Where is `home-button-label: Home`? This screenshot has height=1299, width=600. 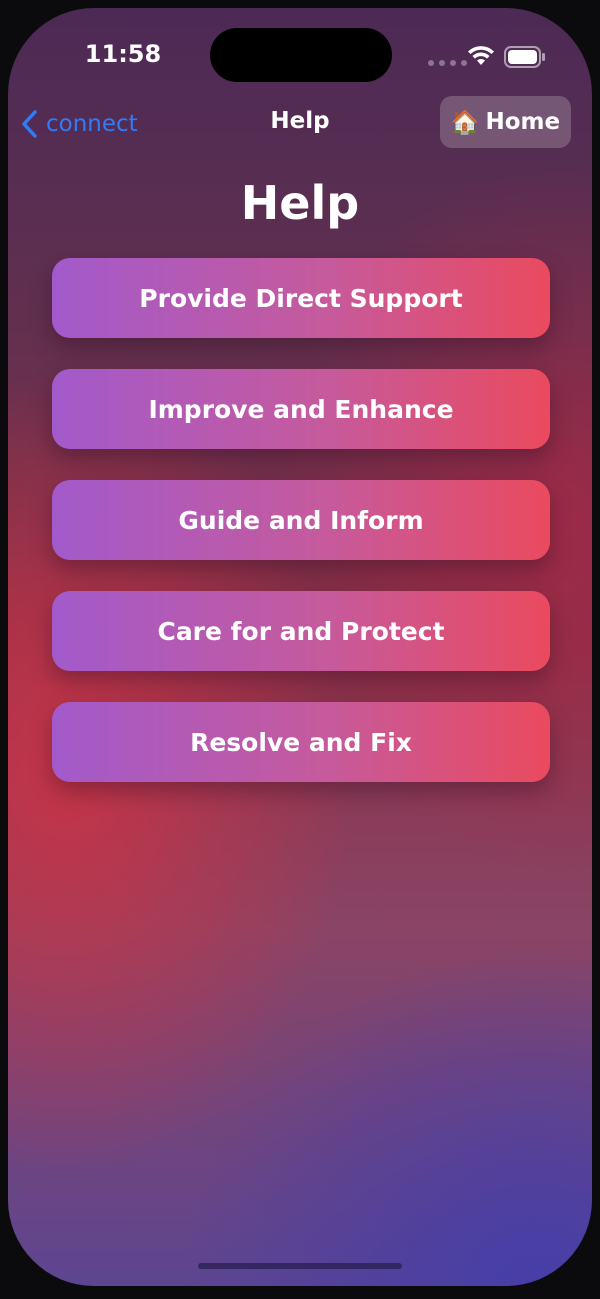 home-button-label: Home is located at coordinates (523, 122).